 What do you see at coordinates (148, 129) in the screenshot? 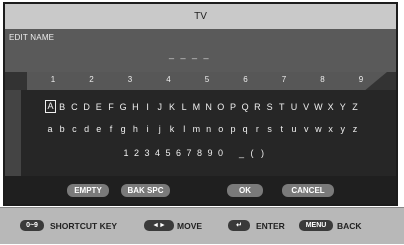
I see `keyboard-key: i` at bounding box center [148, 129].